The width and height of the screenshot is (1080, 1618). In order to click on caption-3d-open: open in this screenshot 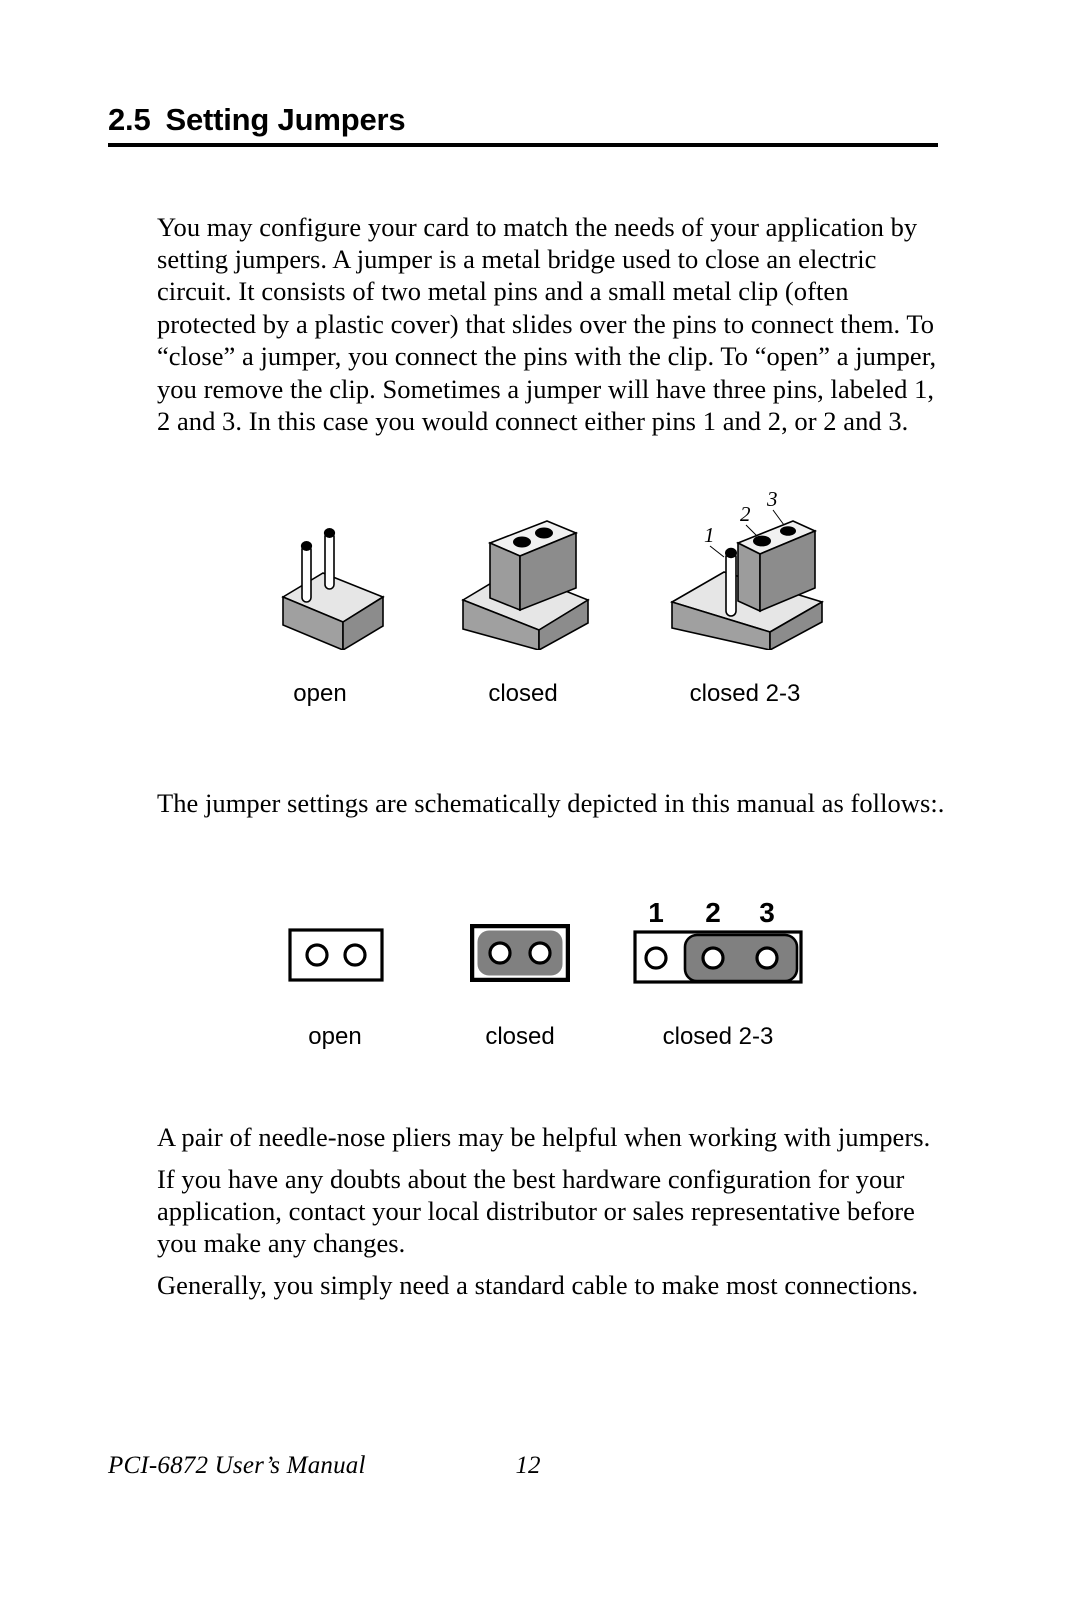, I will do `click(320, 693)`.